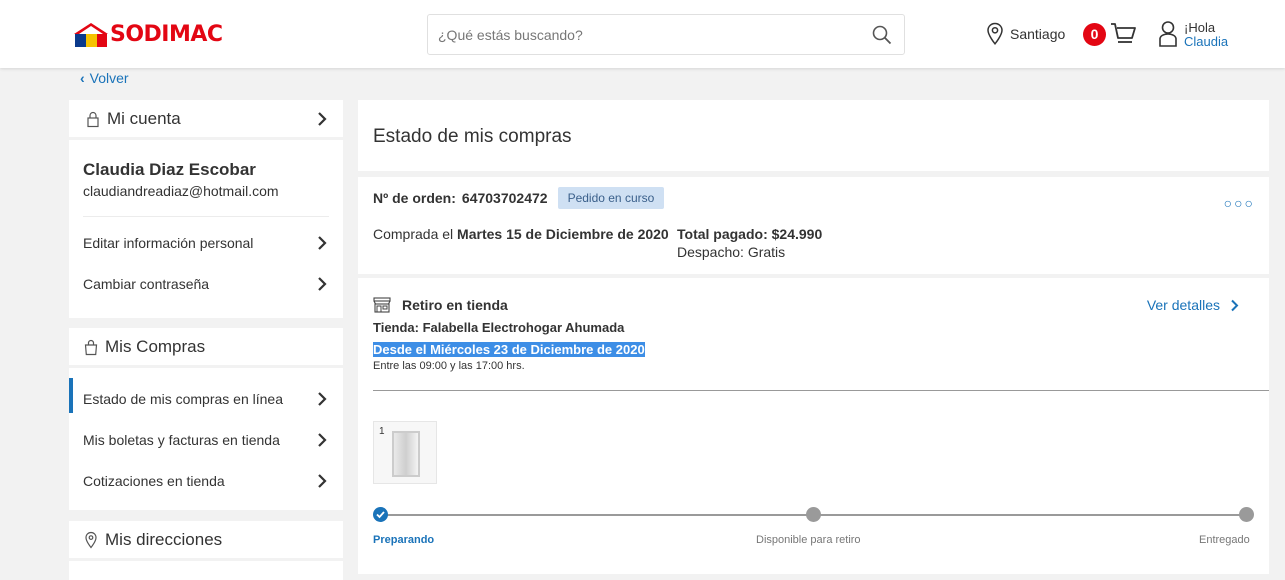  I want to click on order-number: 64703702472, so click(504, 198).